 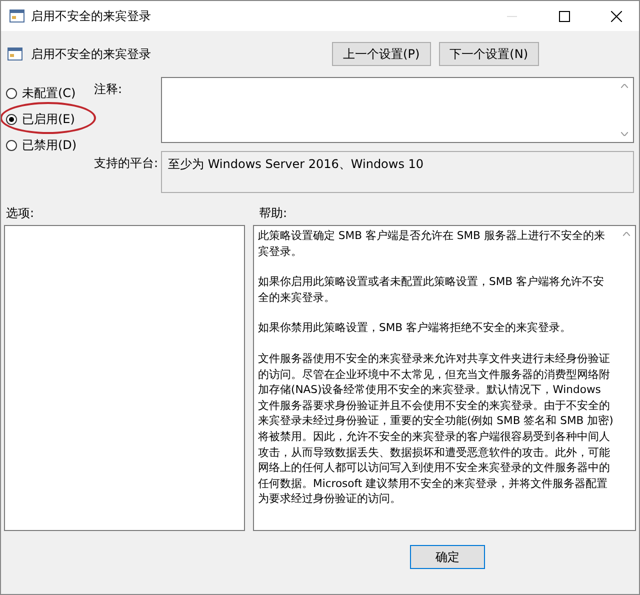 What do you see at coordinates (49, 93) in the screenshot?
I see `radio-label: 未配置(C)` at bounding box center [49, 93].